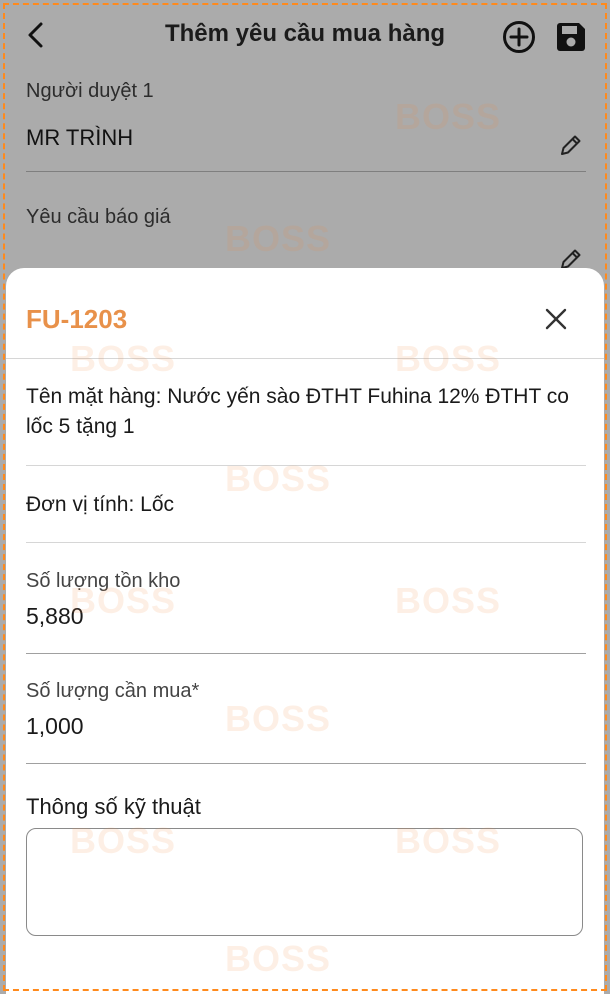 The height and width of the screenshot is (994, 610). I want to click on unit-text: Đơn vị tính: Lốc, so click(100, 504).